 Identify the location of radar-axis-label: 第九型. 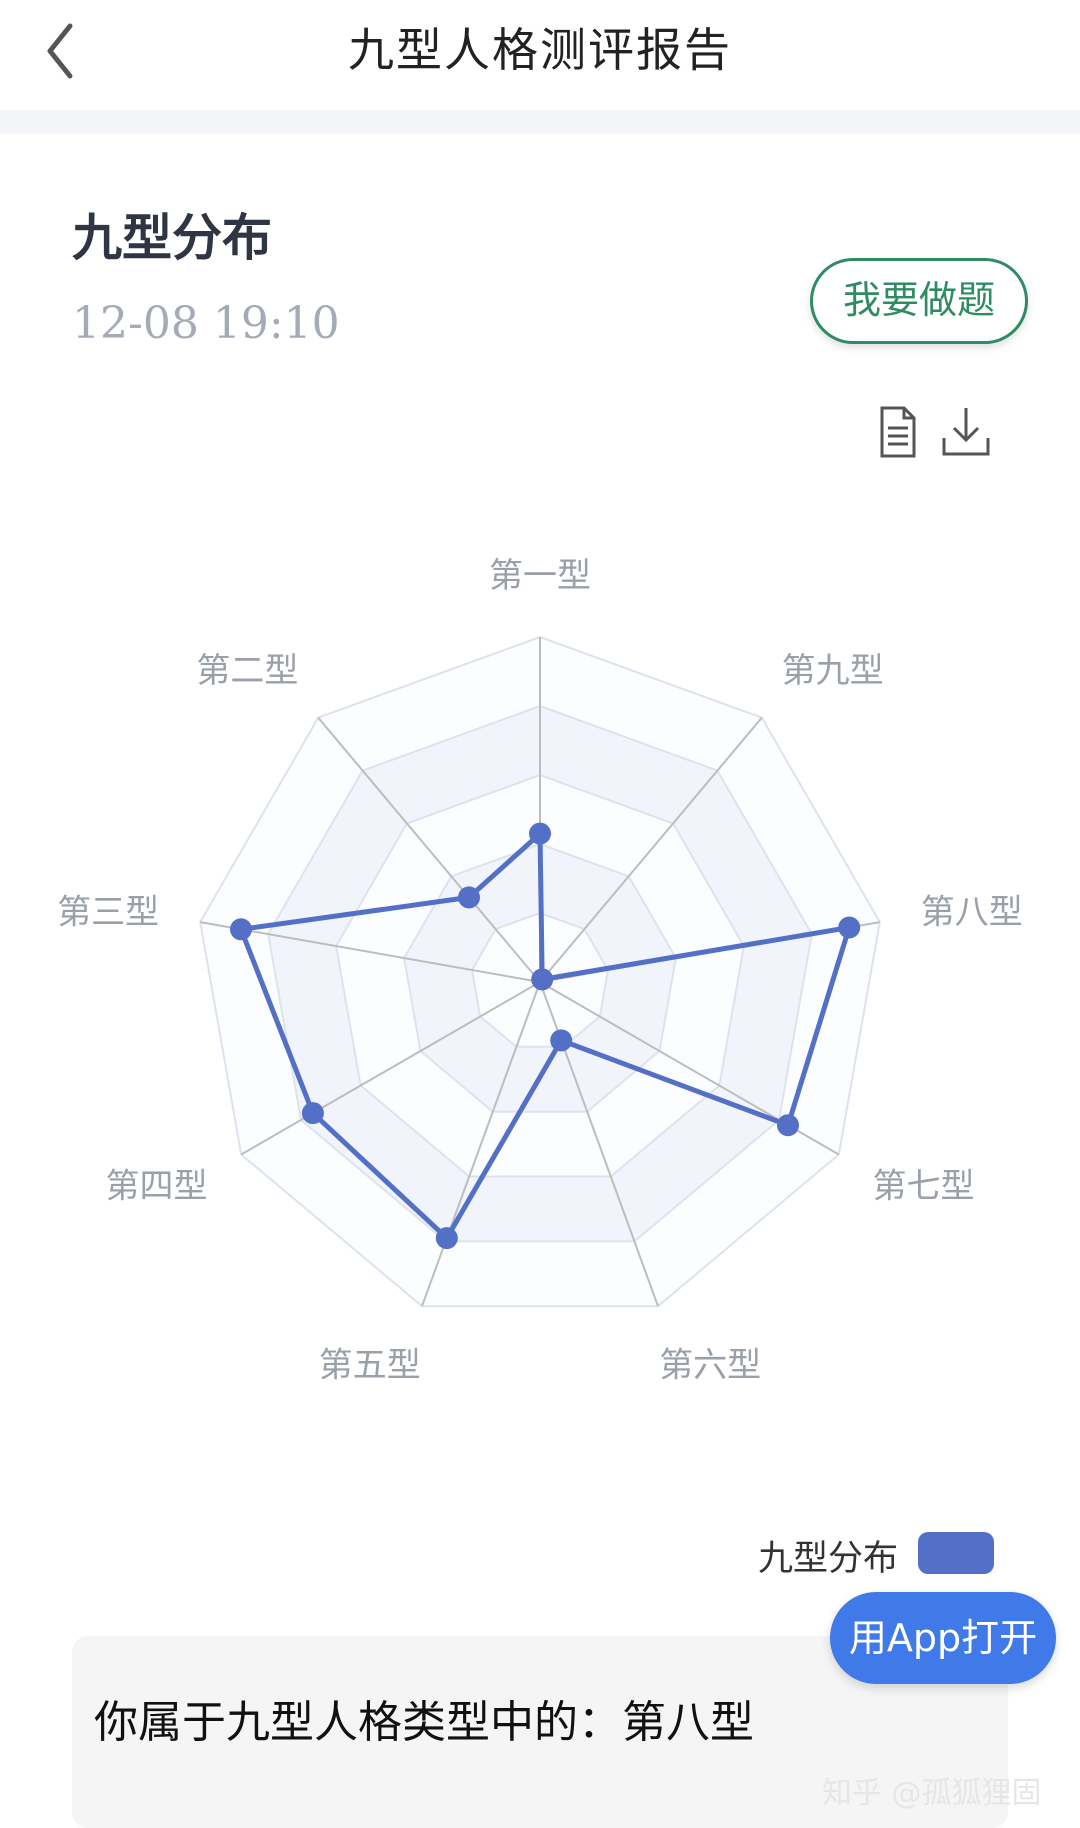
(833, 671).